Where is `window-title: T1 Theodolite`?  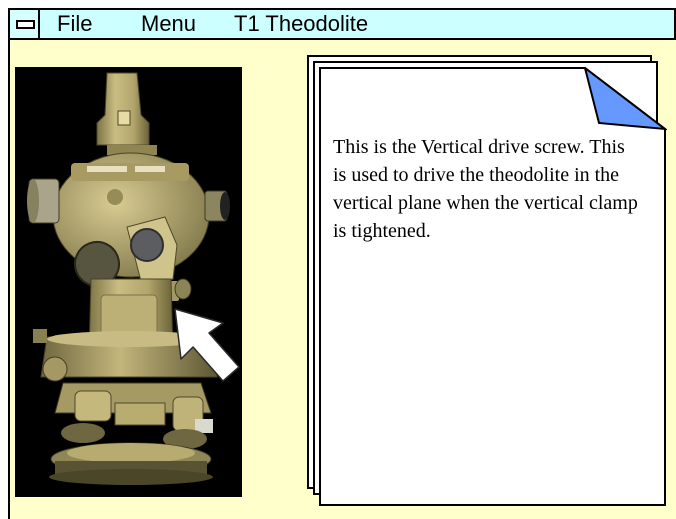 window-title: T1 Theodolite is located at coordinates (301, 23).